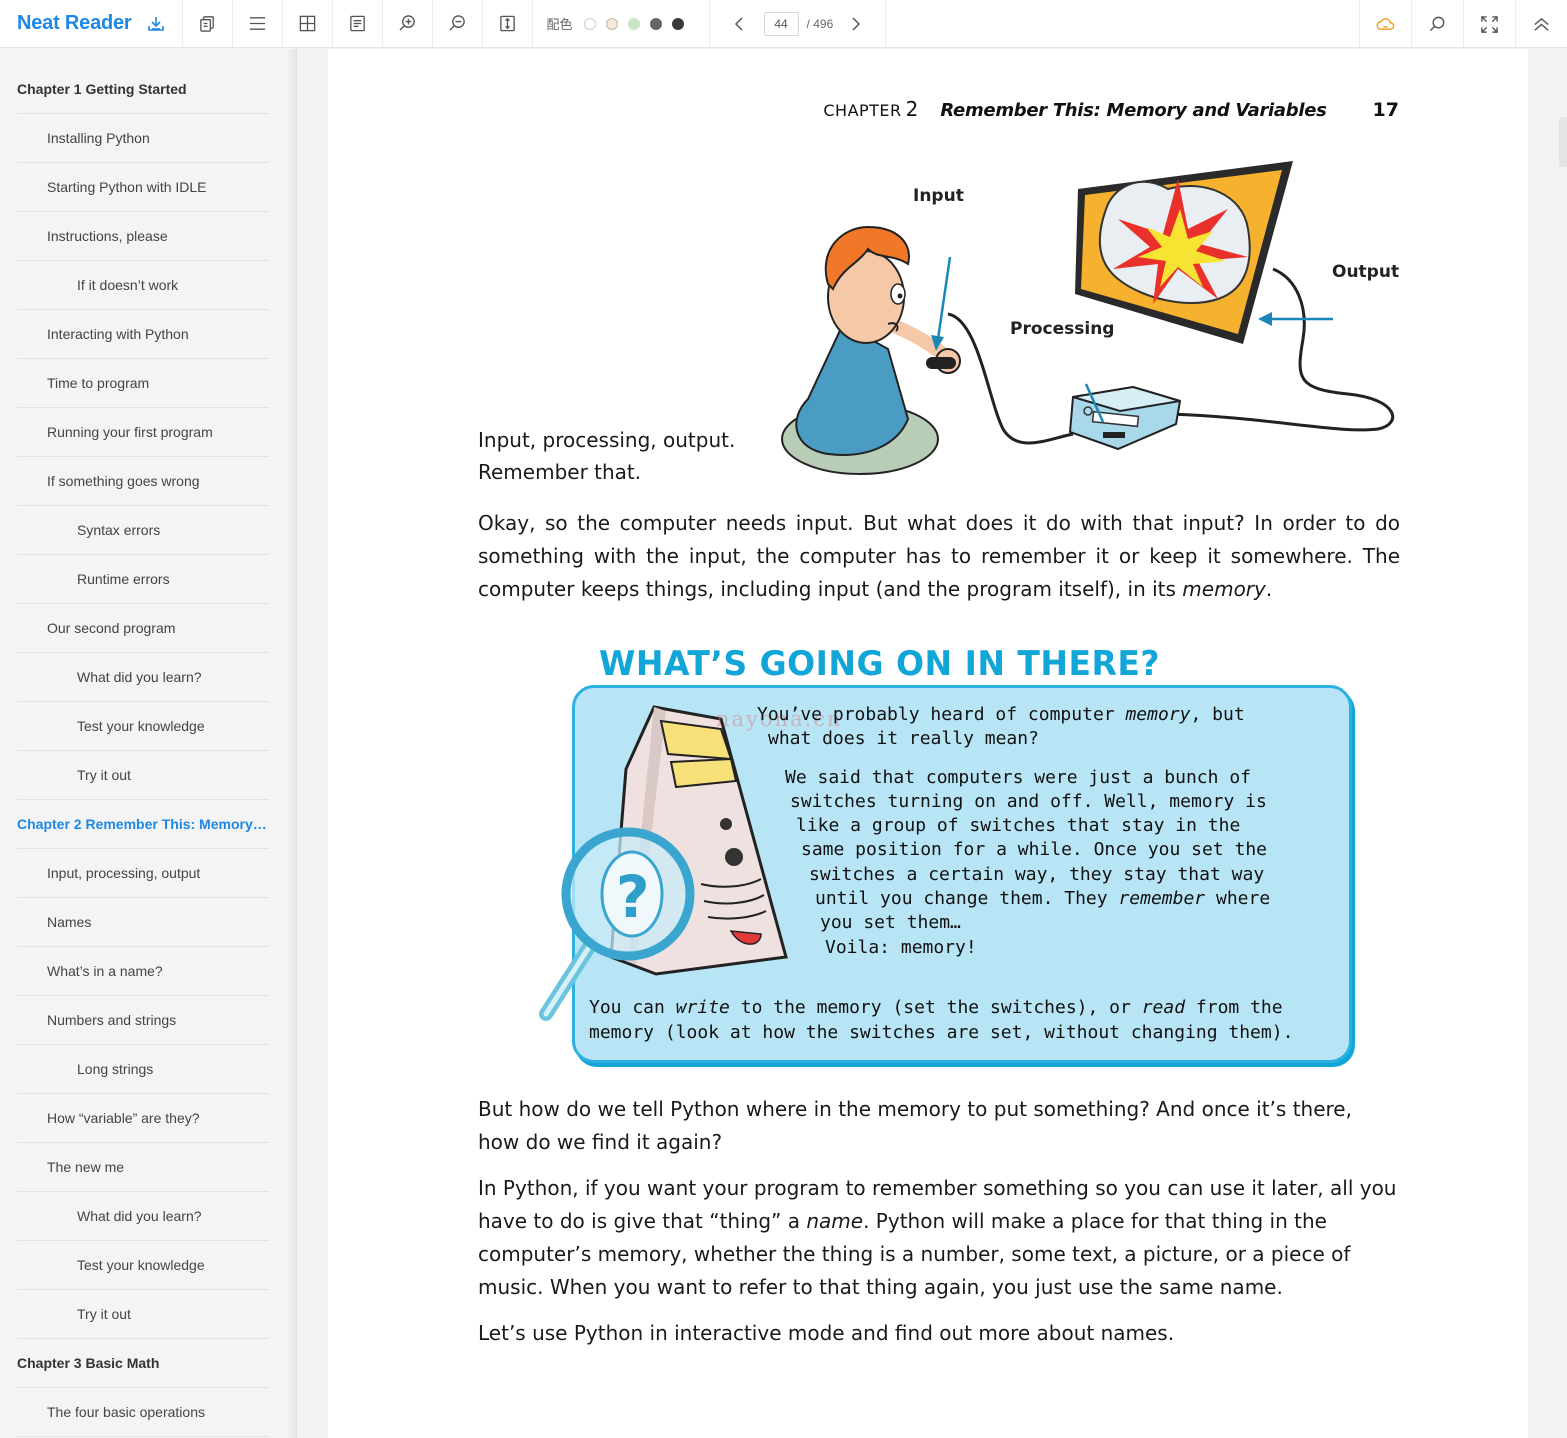 The image size is (1567, 1438). I want to click on label-processing: Processing, so click(1062, 329).